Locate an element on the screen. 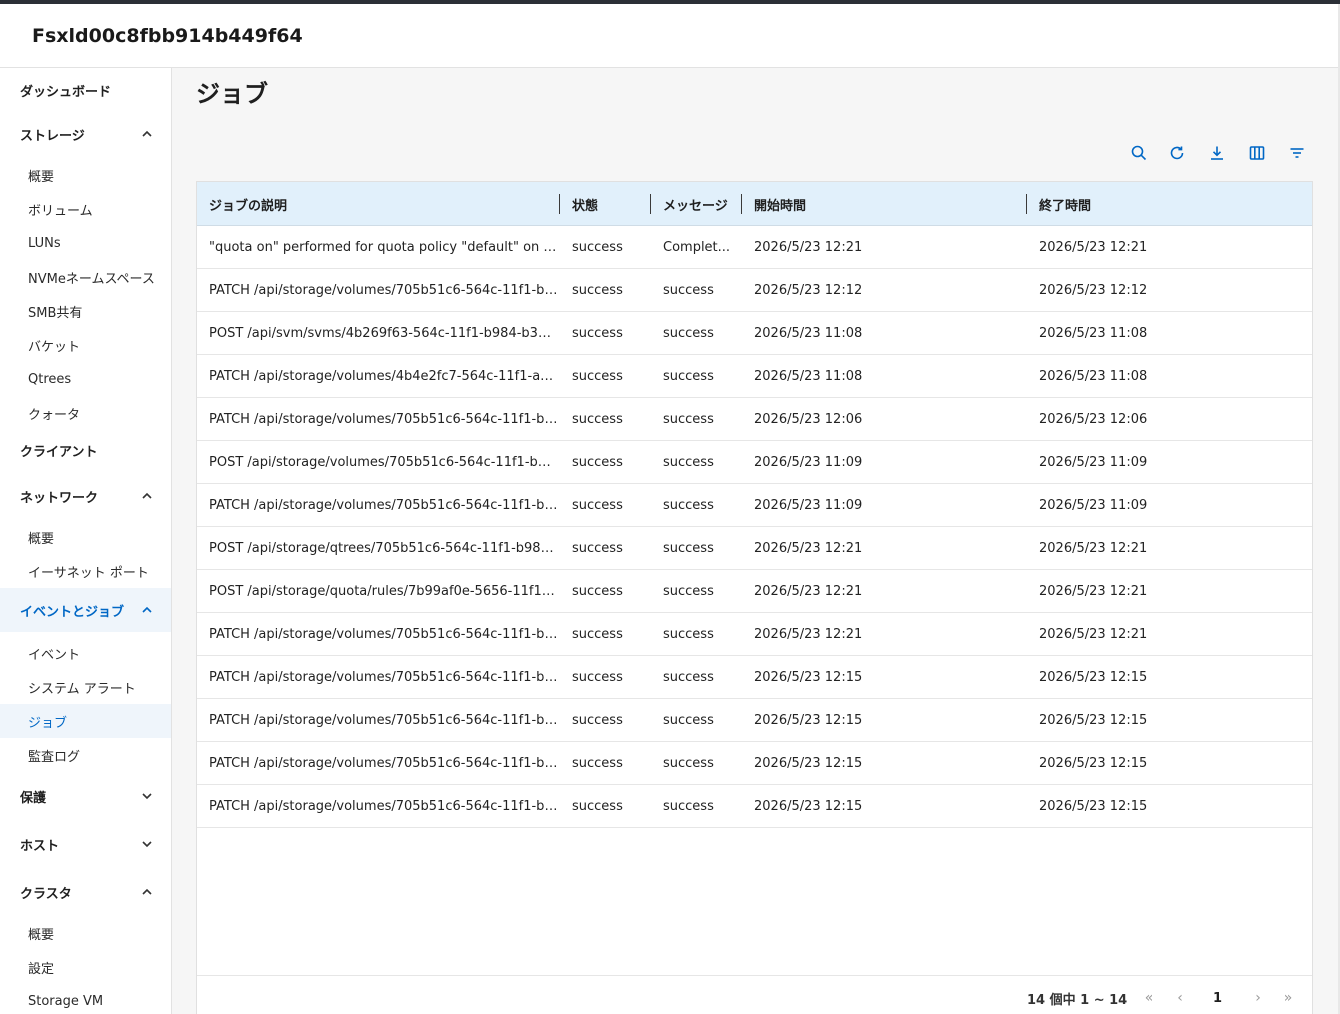  sidebar-item-13: イーサネット ポート is located at coordinates (85, 571).